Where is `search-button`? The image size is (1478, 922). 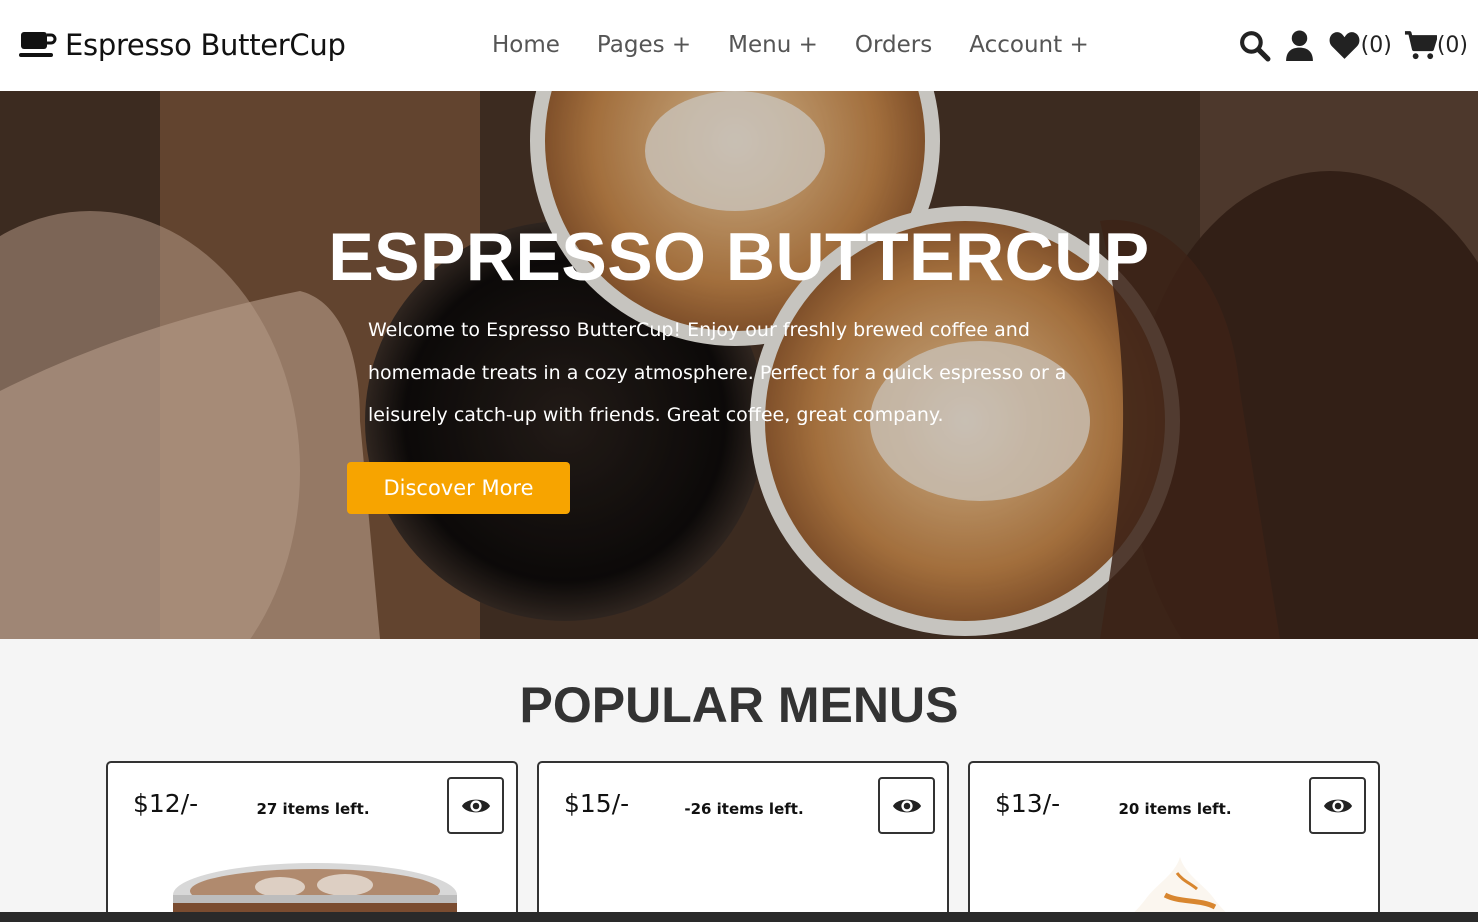 search-button is located at coordinates (1254, 45).